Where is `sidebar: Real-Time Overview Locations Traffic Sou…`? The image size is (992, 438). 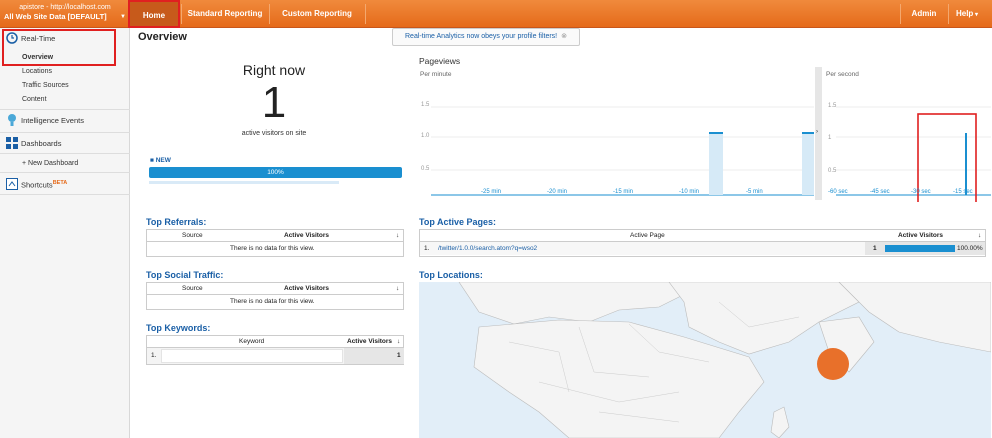
sidebar: Real-Time Overview Locations Traffic Sou… is located at coordinates (65, 233).